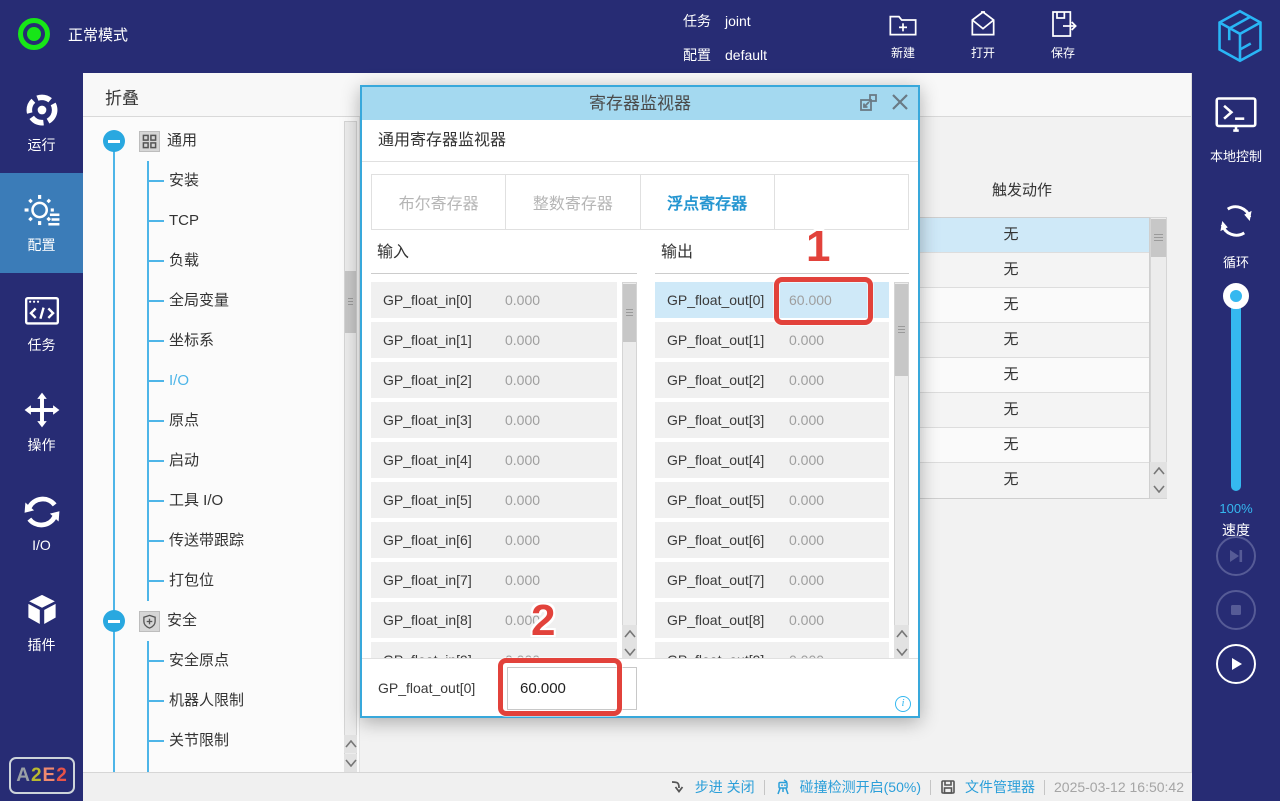  What do you see at coordinates (494, 380) in the screenshot?
I see `register-row: GP_float_in[2] 0.000` at bounding box center [494, 380].